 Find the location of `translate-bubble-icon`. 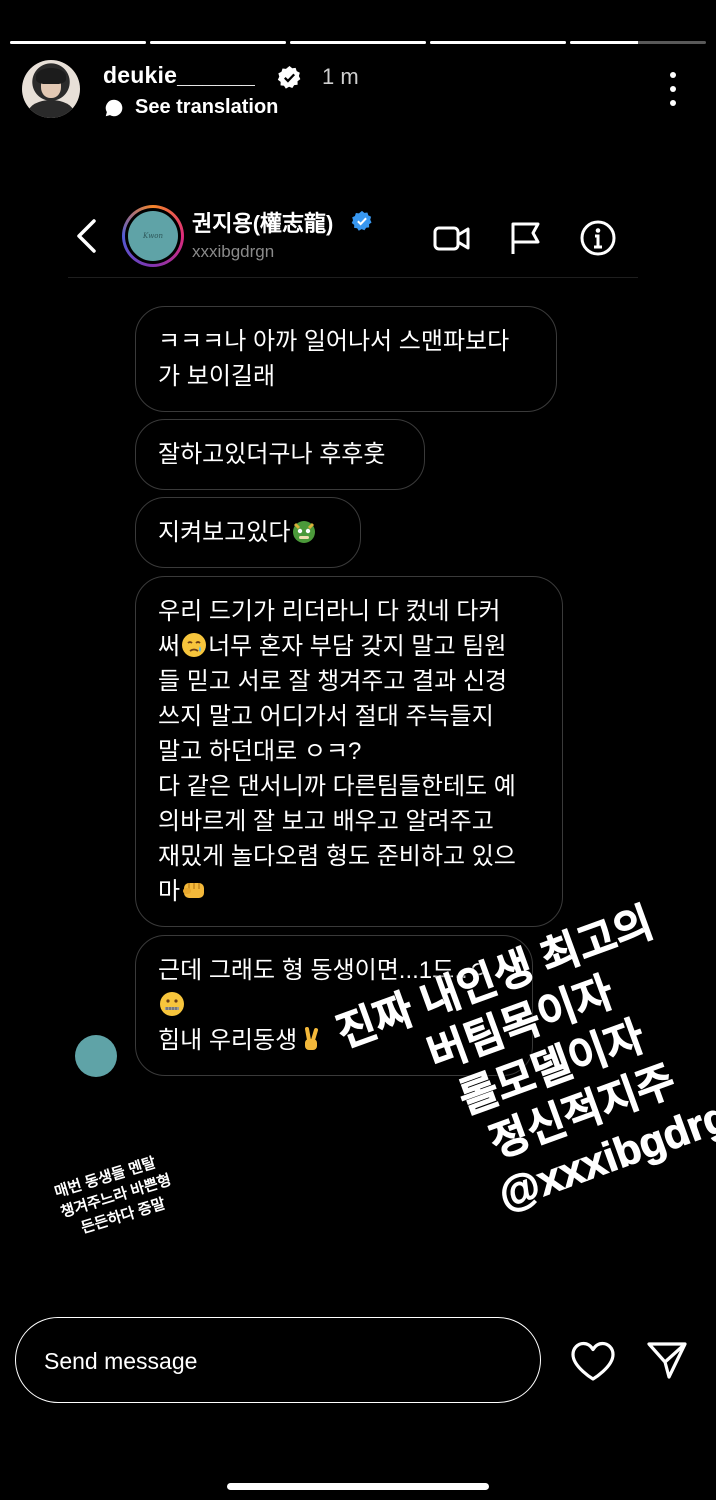

translate-bubble-icon is located at coordinates (114, 107).